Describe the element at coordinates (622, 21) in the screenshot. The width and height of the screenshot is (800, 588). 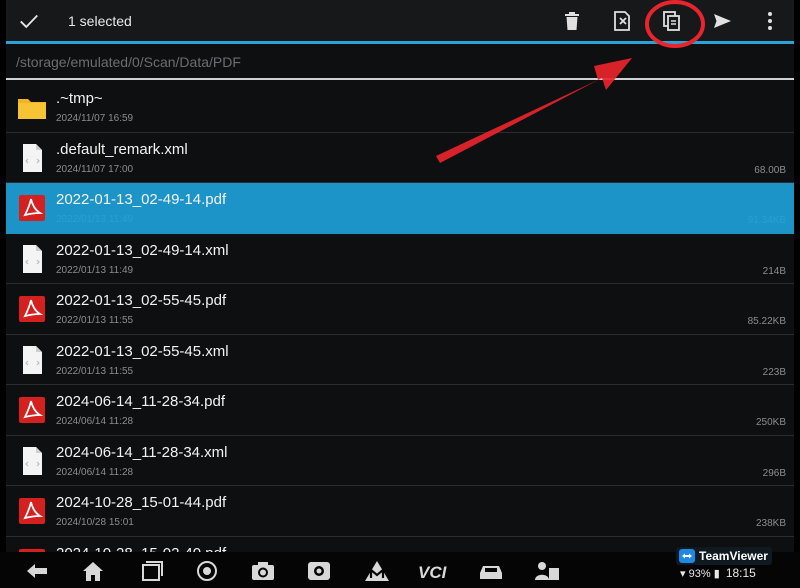
I see `move-file-icon` at that location.